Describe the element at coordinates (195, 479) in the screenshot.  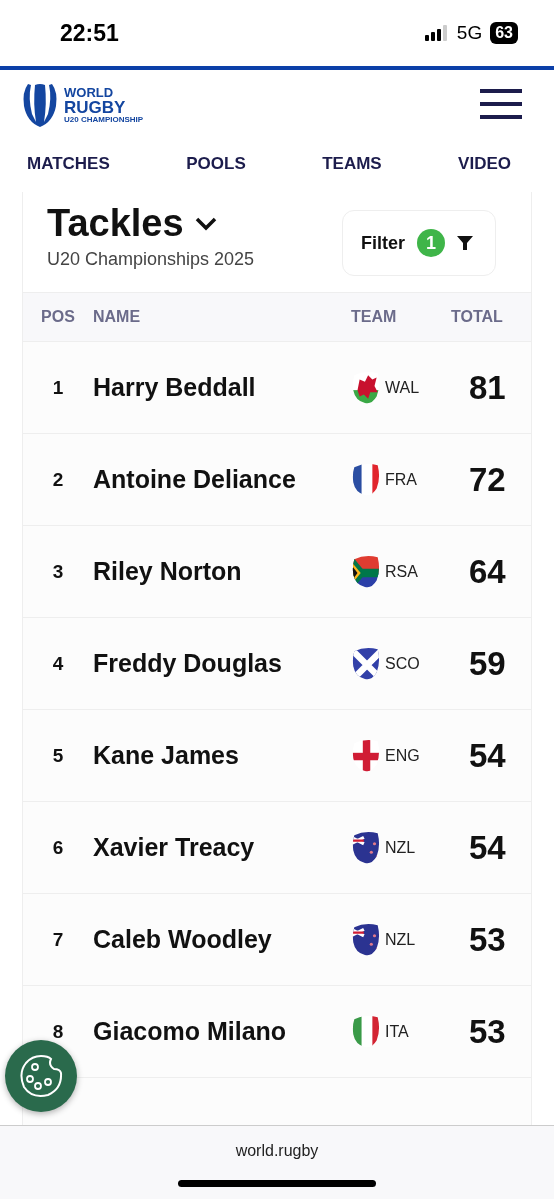
I see `player-name: Antoine Deliance` at that location.